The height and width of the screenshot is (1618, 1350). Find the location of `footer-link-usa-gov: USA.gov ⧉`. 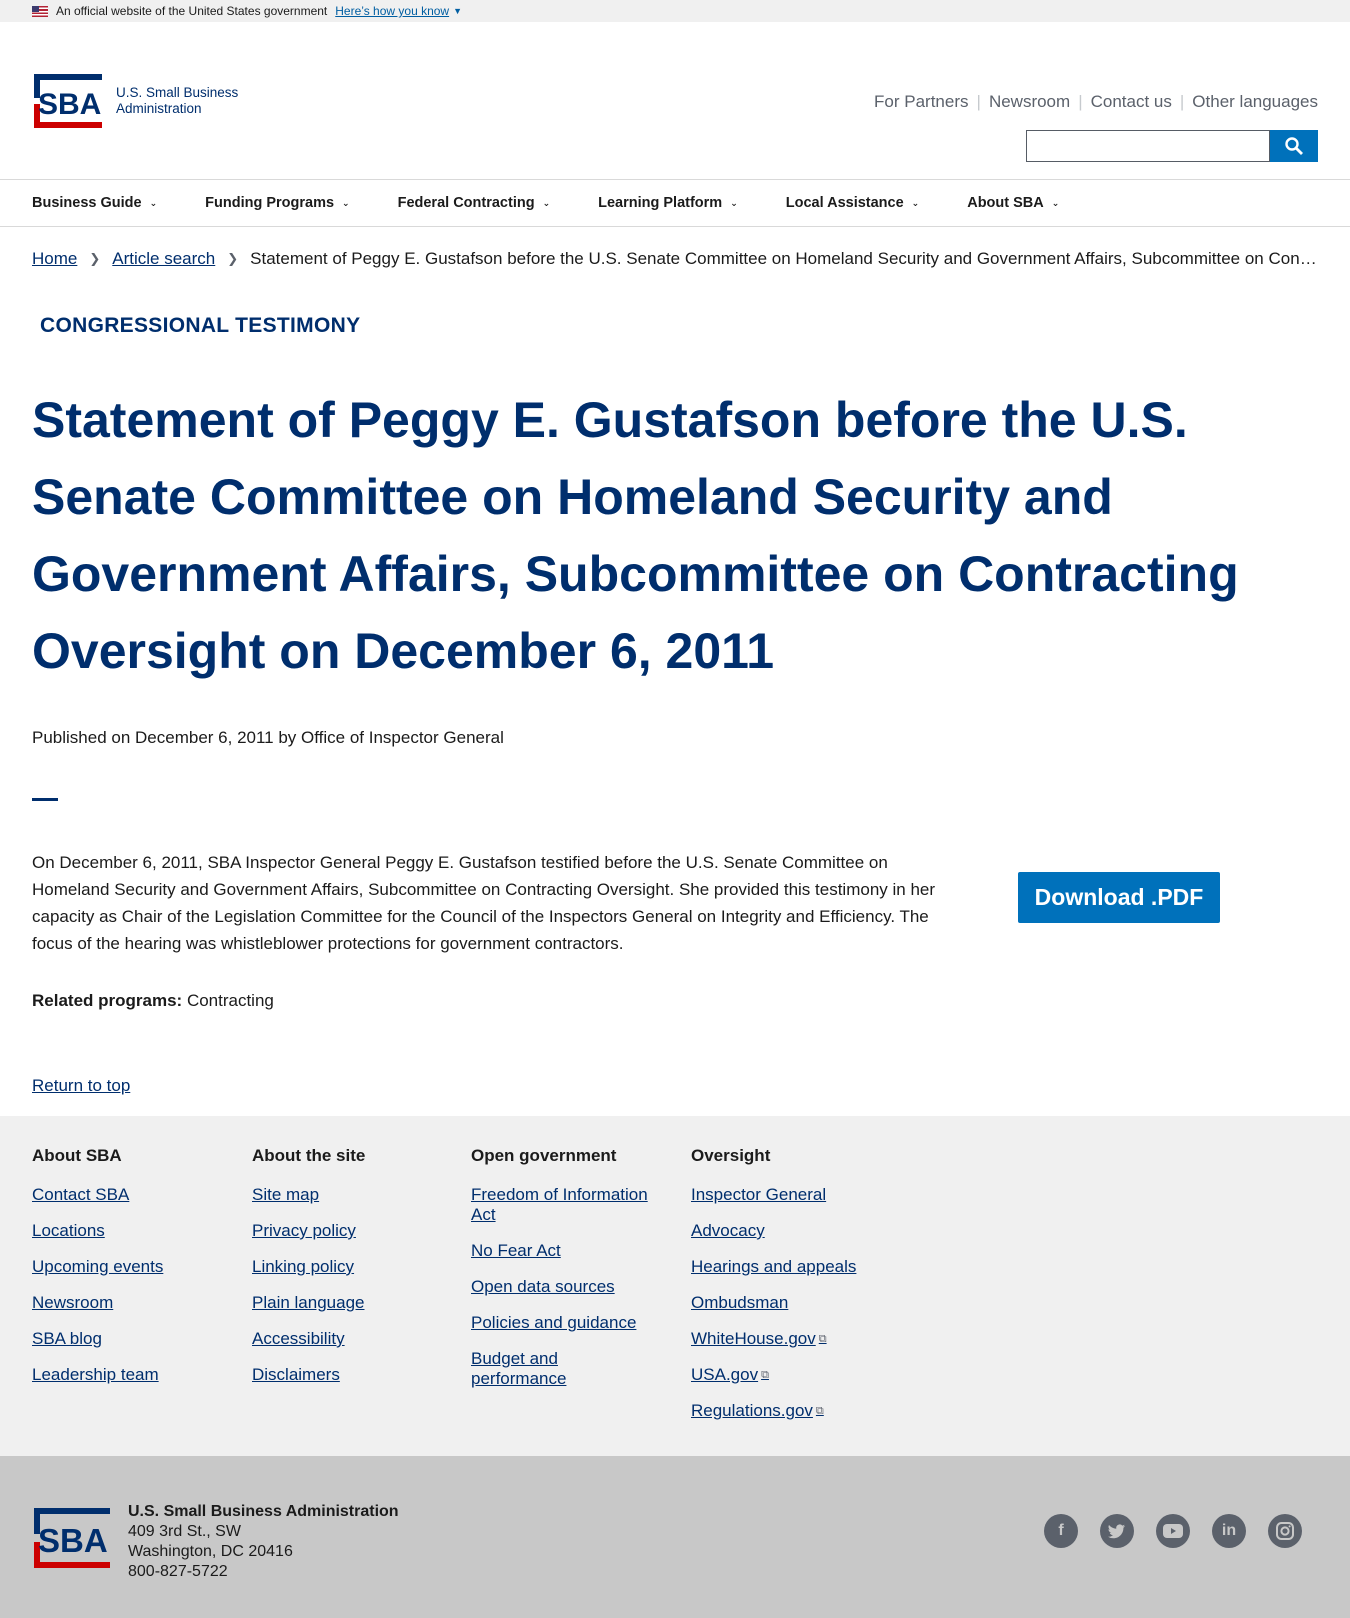

footer-link-usa-gov: USA.gov ⧉ is located at coordinates (788, 1375).